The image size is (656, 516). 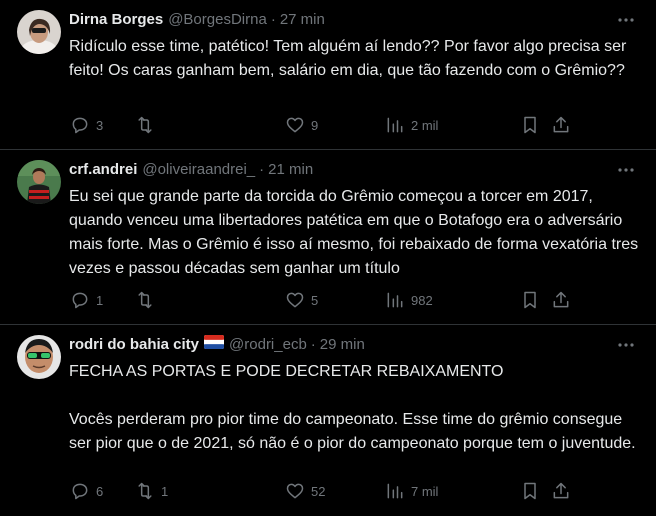 I want to click on like-button: 52, so click(x=335, y=491).